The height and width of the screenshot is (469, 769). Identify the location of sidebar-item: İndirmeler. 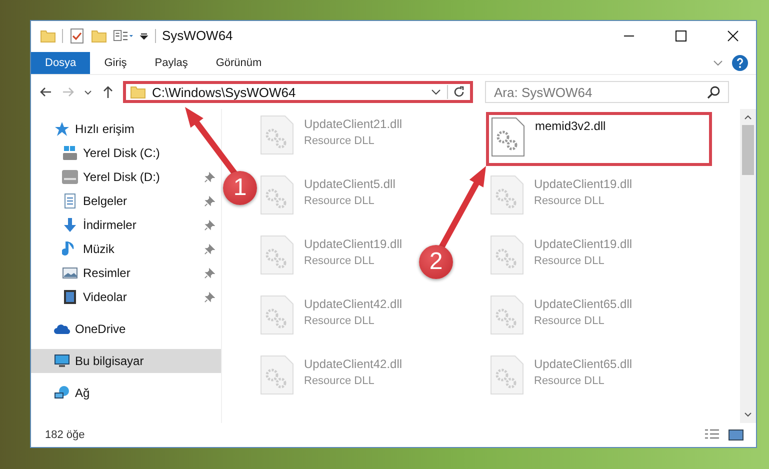
(126, 225).